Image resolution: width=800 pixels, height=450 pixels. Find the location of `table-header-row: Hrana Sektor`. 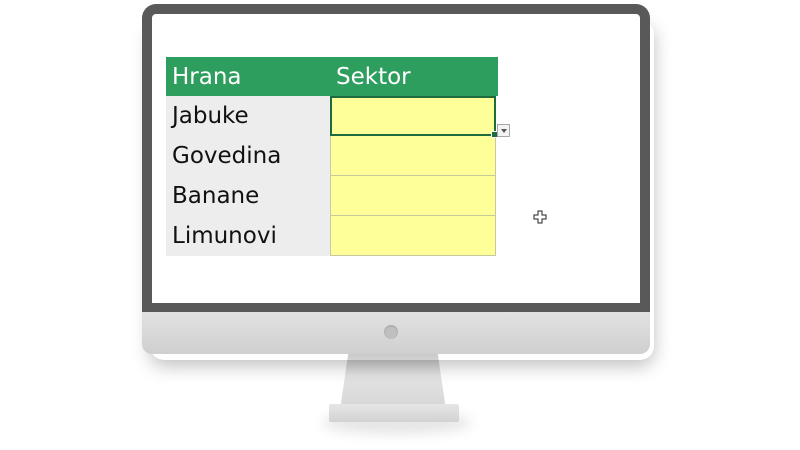

table-header-row: Hrana Sektor is located at coordinates (332, 76).